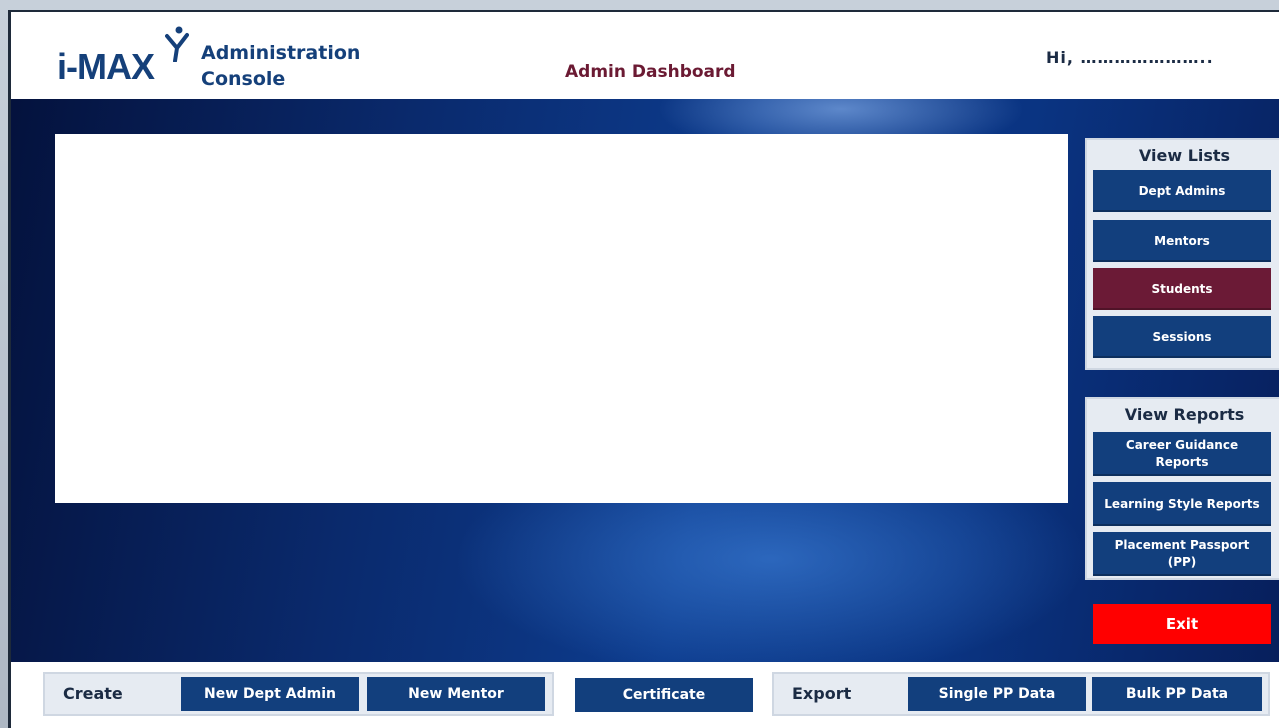 The image size is (1279, 728). Describe the element at coordinates (1182, 191) in the screenshot. I see `dept-admins-button: Dept Admins` at that location.